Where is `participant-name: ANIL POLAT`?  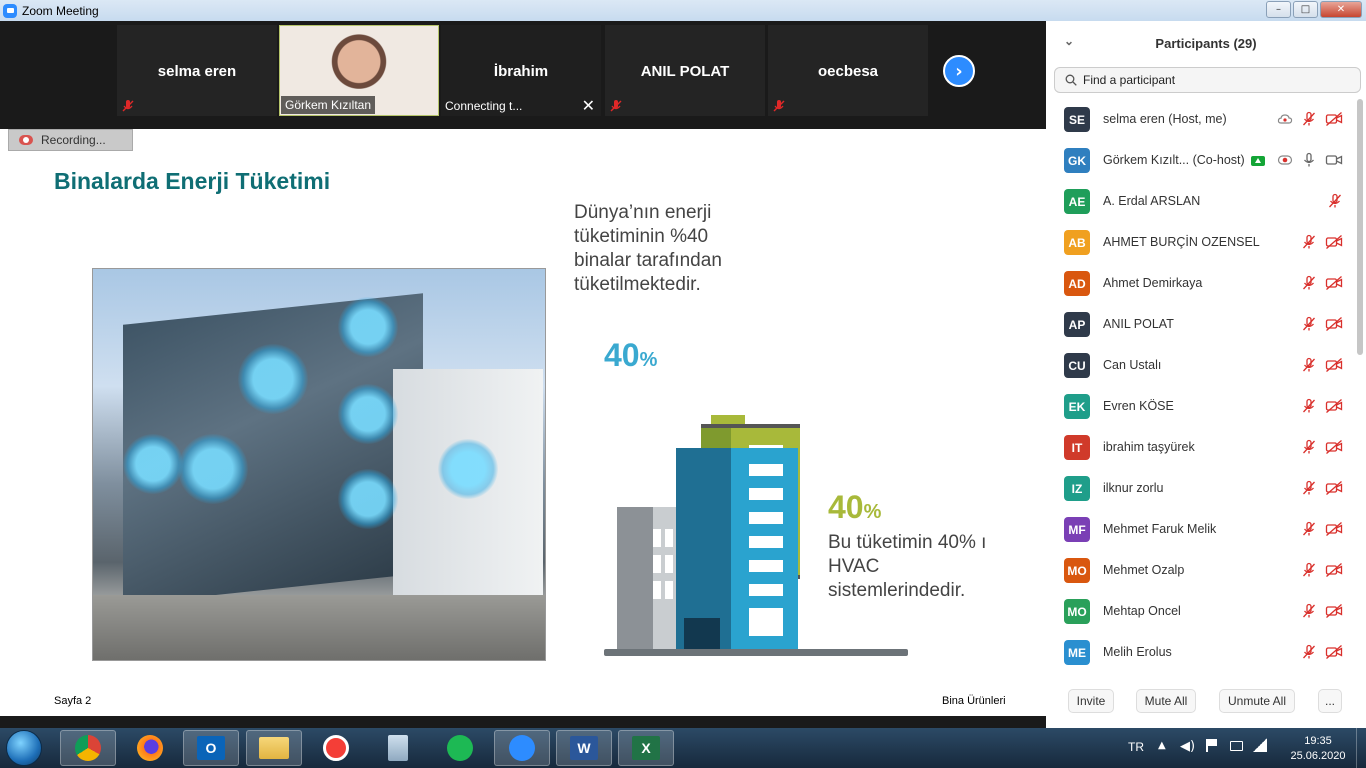 participant-name: ANIL POLAT is located at coordinates (685, 71).